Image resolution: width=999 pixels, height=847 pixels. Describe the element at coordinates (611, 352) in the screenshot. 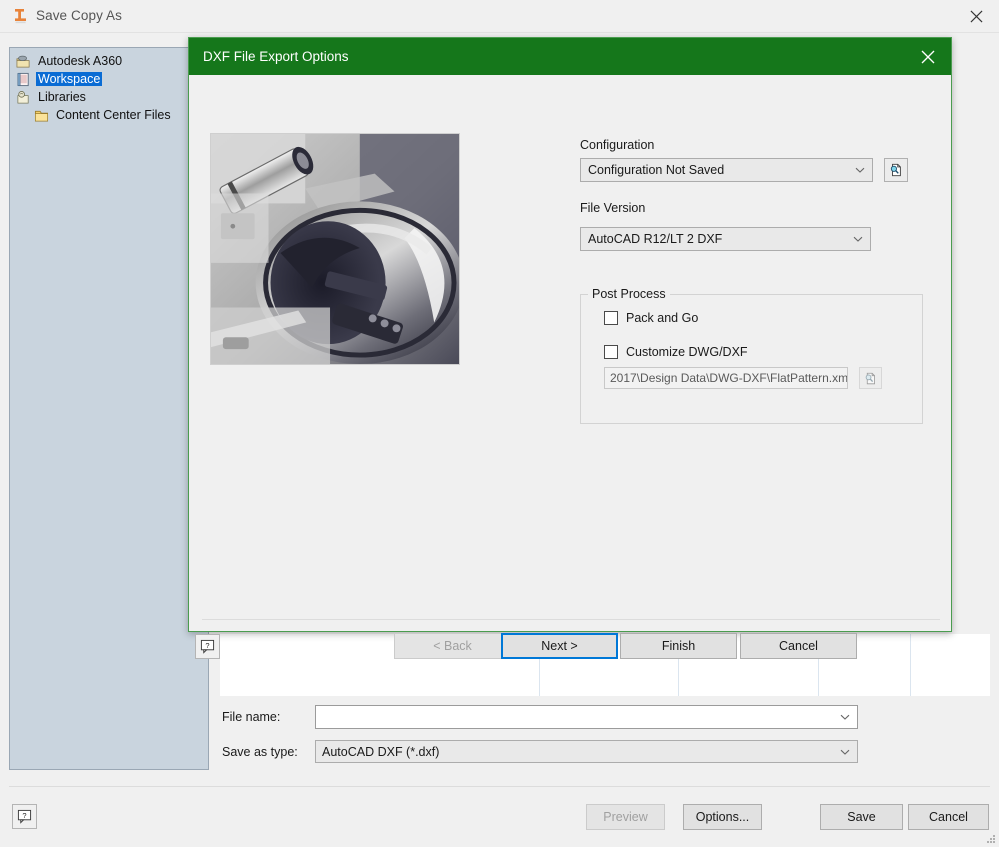

I see `customize-dwg-dxf-checkbox` at that location.